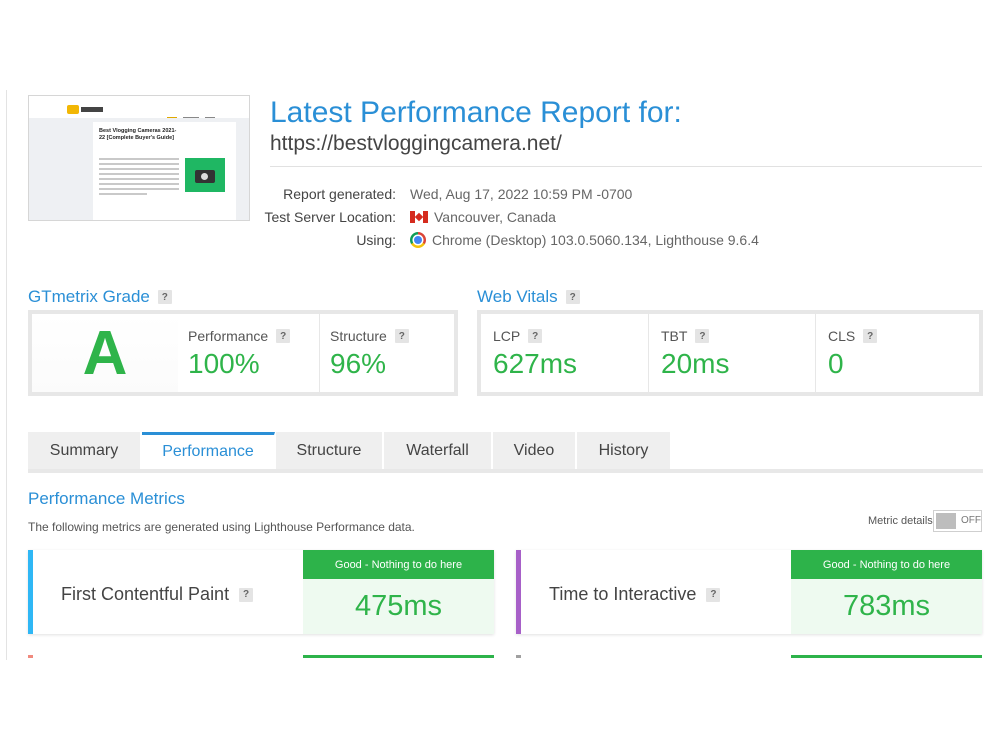  Describe the element at coordinates (623, 594) in the screenshot. I see `metric-name-text: Time to Interactive` at that location.